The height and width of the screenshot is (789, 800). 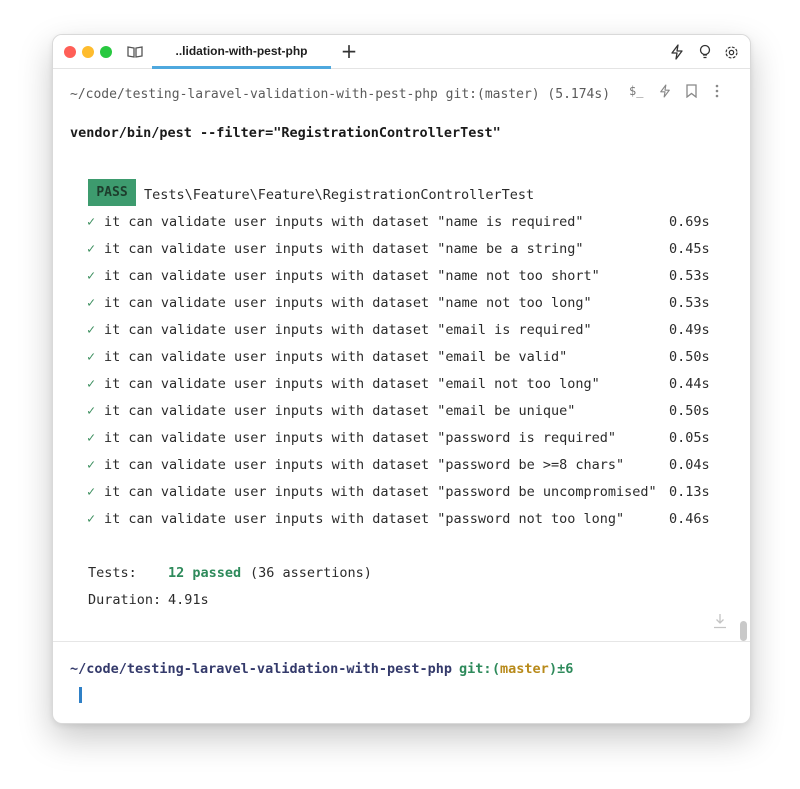 I want to click on download-icon, so click(x=720, y=621).